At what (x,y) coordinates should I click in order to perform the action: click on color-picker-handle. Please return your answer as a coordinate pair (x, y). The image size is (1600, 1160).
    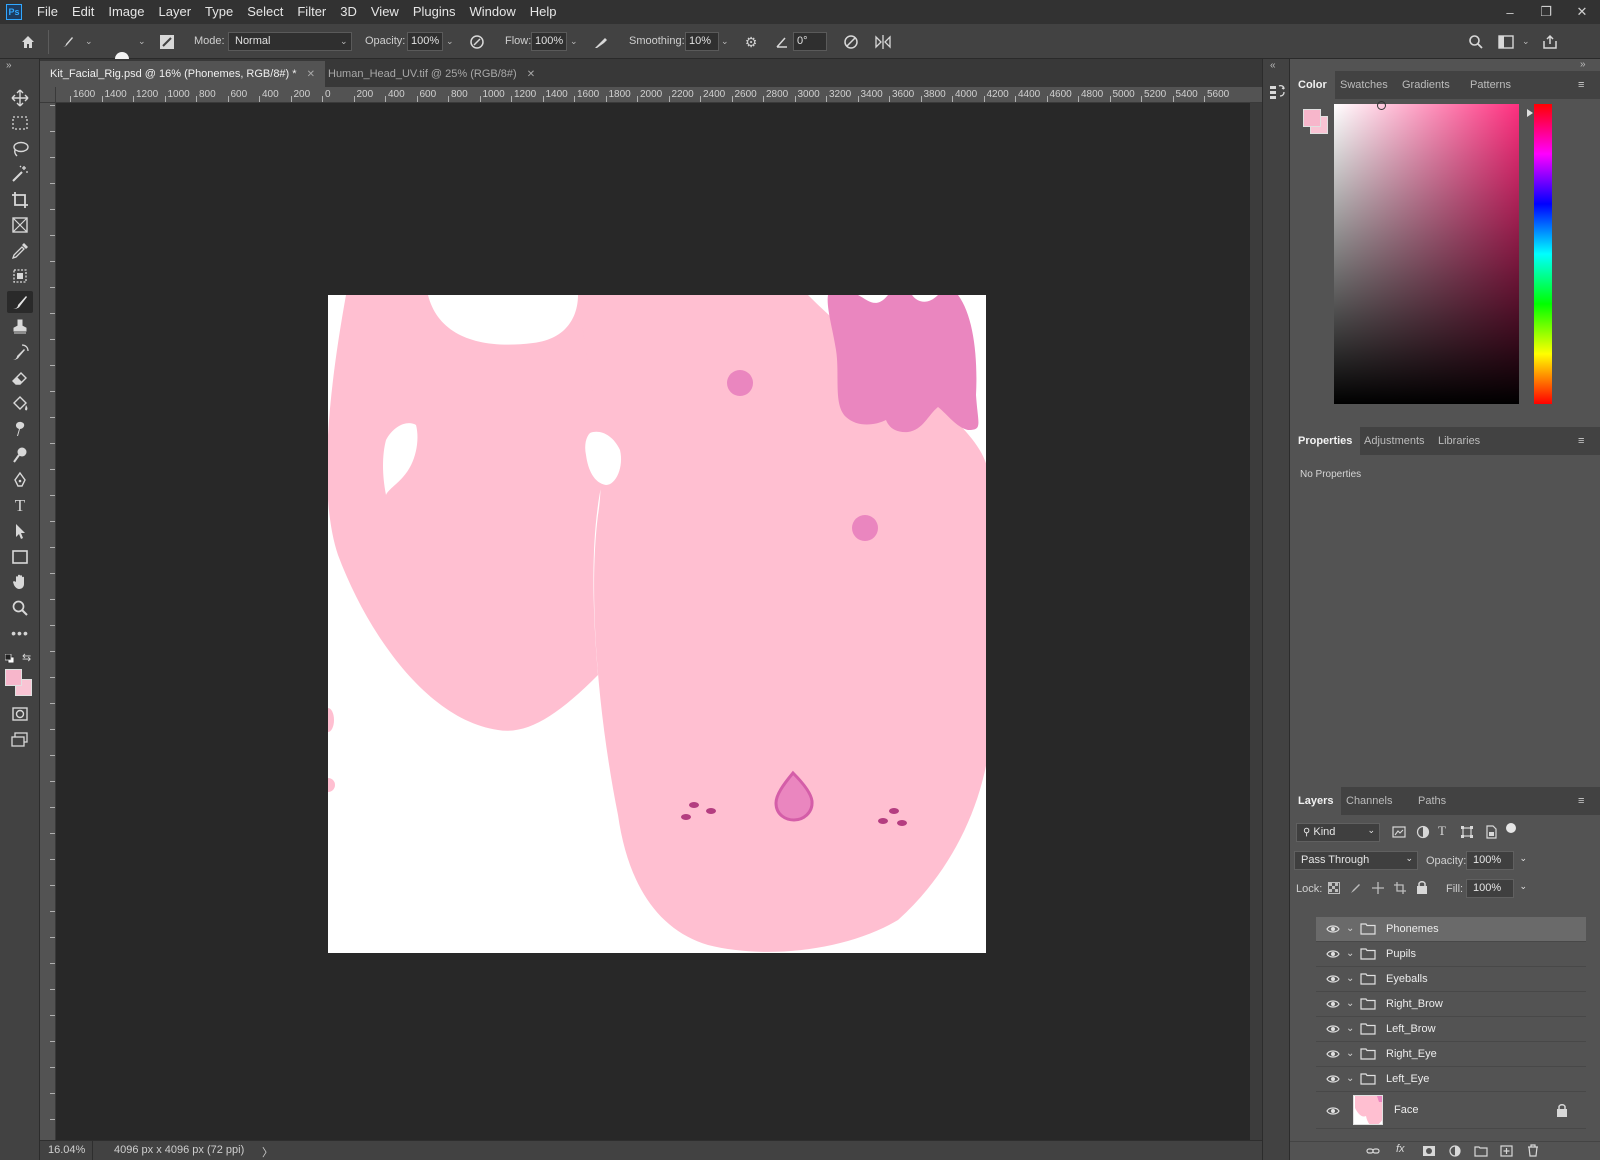
    Looking at the image, I should click on (1381, 105).